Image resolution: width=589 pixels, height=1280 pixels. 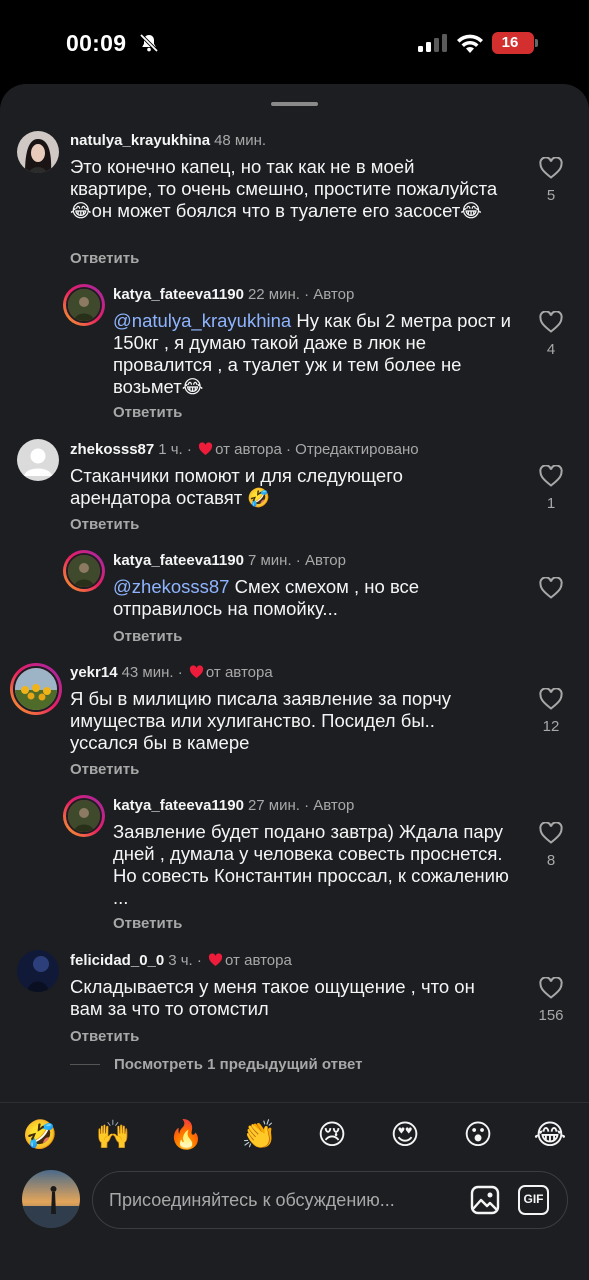 I want to click on like-button: 12, so click(x=551, y=712).